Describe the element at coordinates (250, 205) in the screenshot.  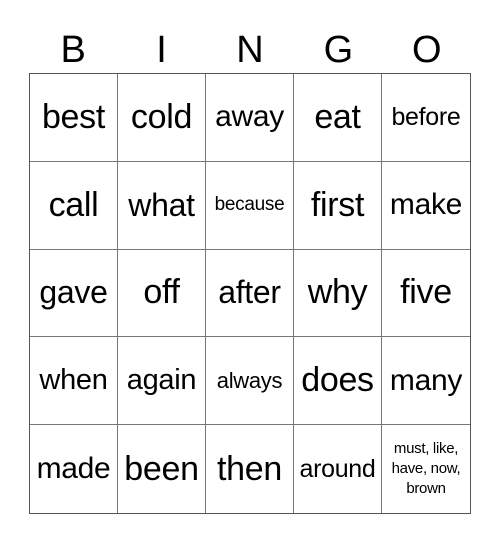
I see `bingo-cell: because` at that location.